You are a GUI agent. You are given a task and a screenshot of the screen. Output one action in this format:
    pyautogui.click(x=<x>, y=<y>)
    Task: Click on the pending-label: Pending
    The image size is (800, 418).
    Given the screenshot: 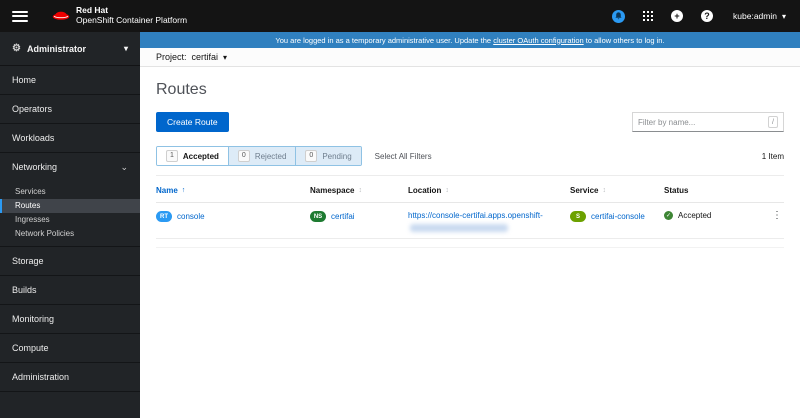 What is the action you would take?
    pyautogui.click(x=337, y=156)
    